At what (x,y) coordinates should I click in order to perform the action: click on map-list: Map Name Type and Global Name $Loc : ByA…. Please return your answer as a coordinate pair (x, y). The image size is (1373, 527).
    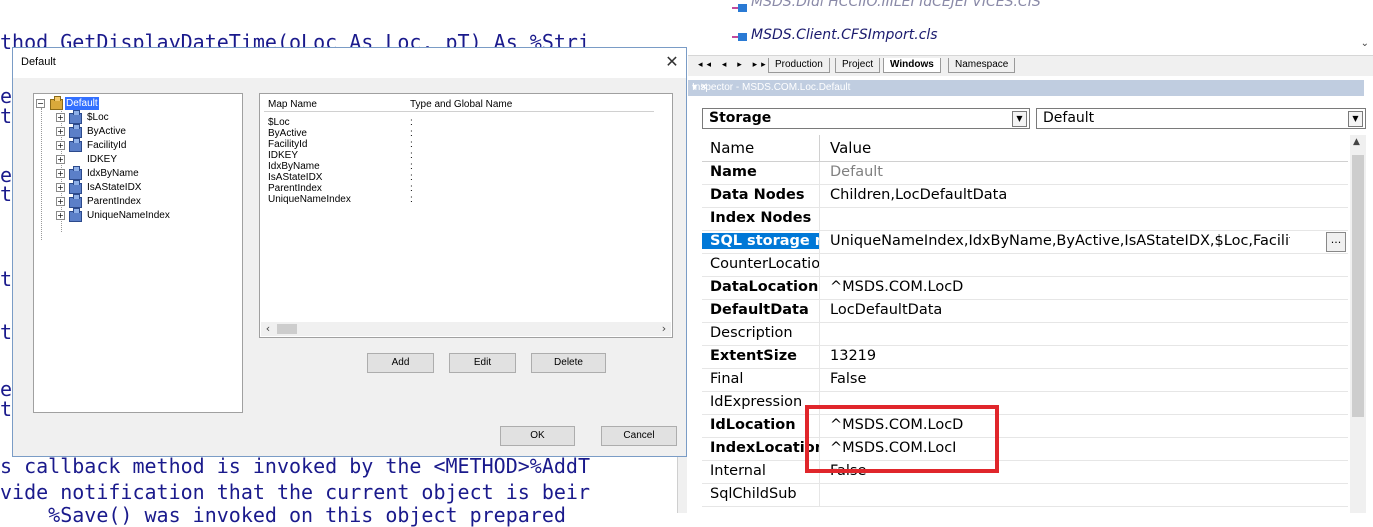
    Looking at the image, I should click on (466, 215).